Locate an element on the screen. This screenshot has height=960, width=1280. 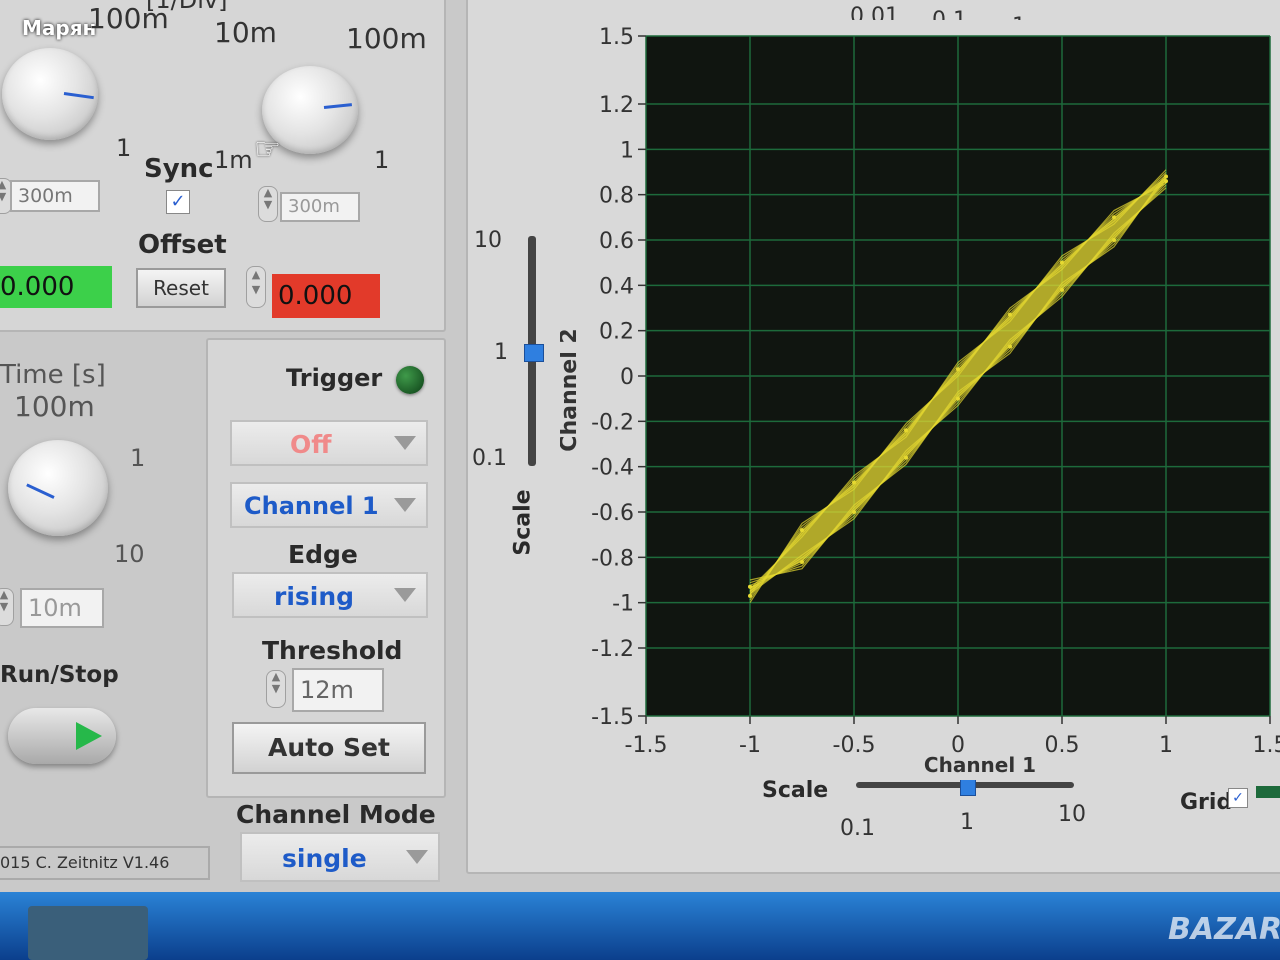
y-tick-label: -0.2 is located at coordinates (612, 422).